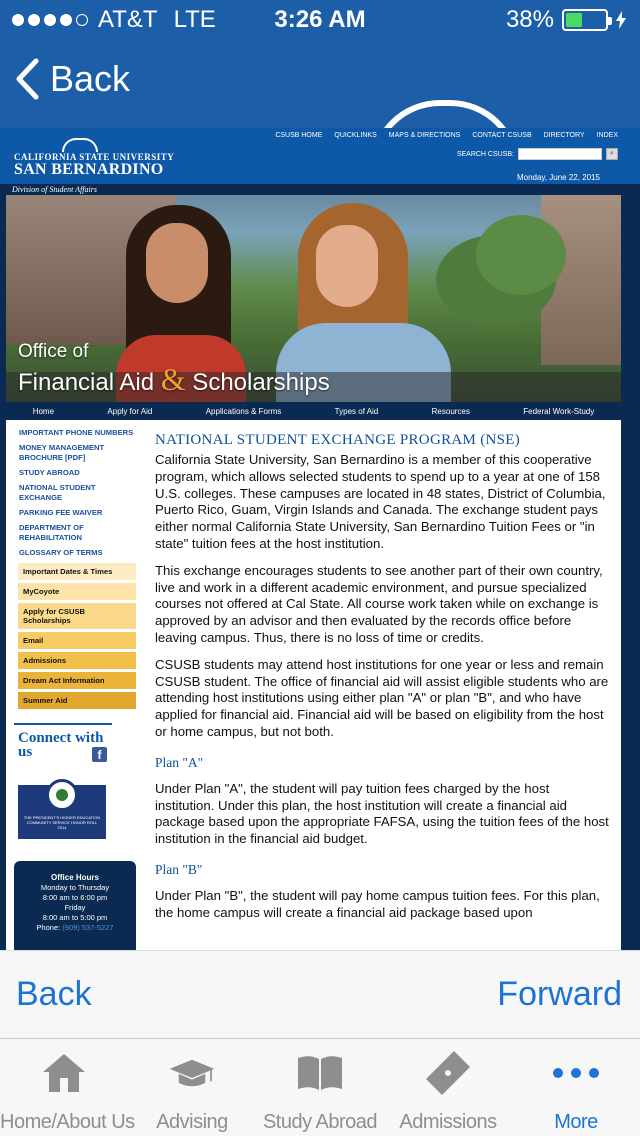 This screenshot has width=640, height=1136. I want to click on tab-more-label: More, so click(576, 1122).